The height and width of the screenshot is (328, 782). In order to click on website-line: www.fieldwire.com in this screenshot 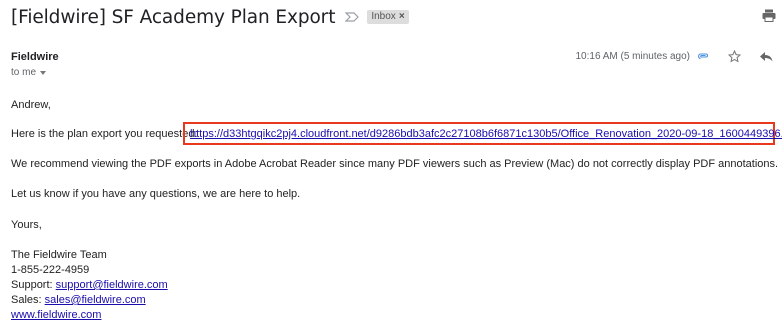, I will do `click(56, 315)`.